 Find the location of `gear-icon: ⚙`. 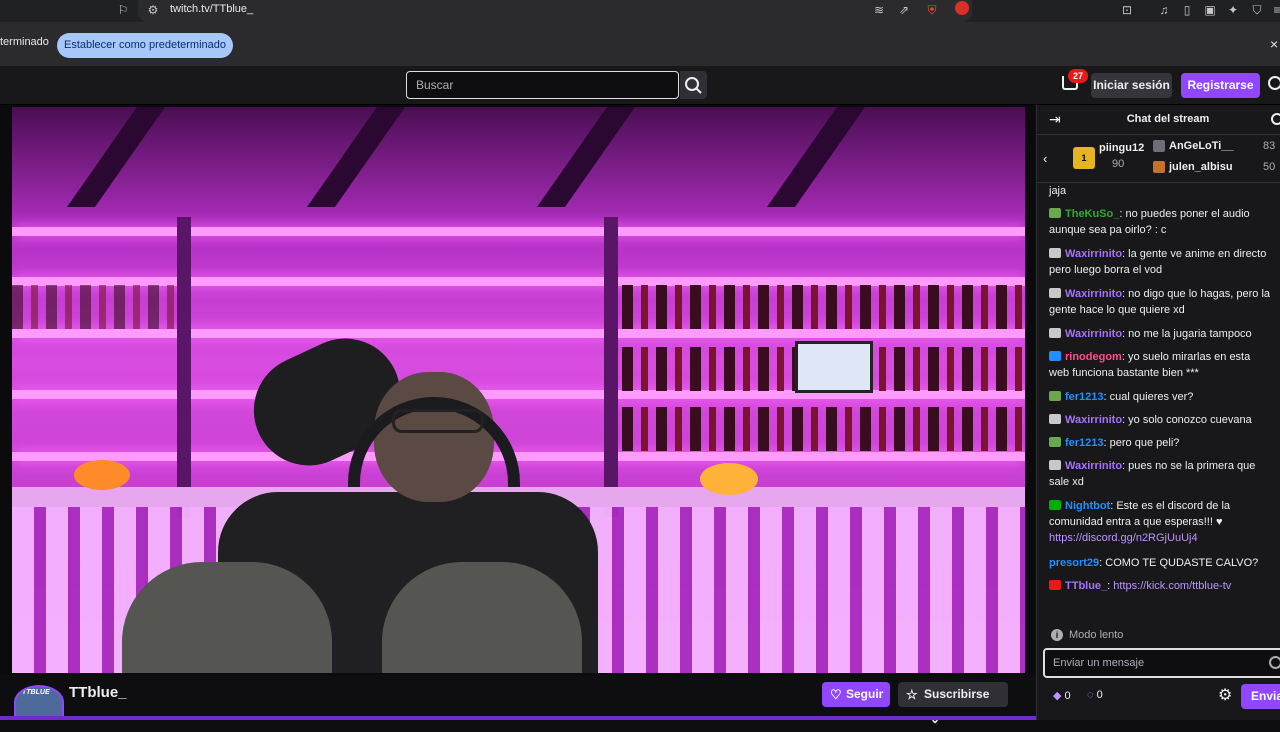

gear-icon: ⚙ is located at coordinates (1225, 695).